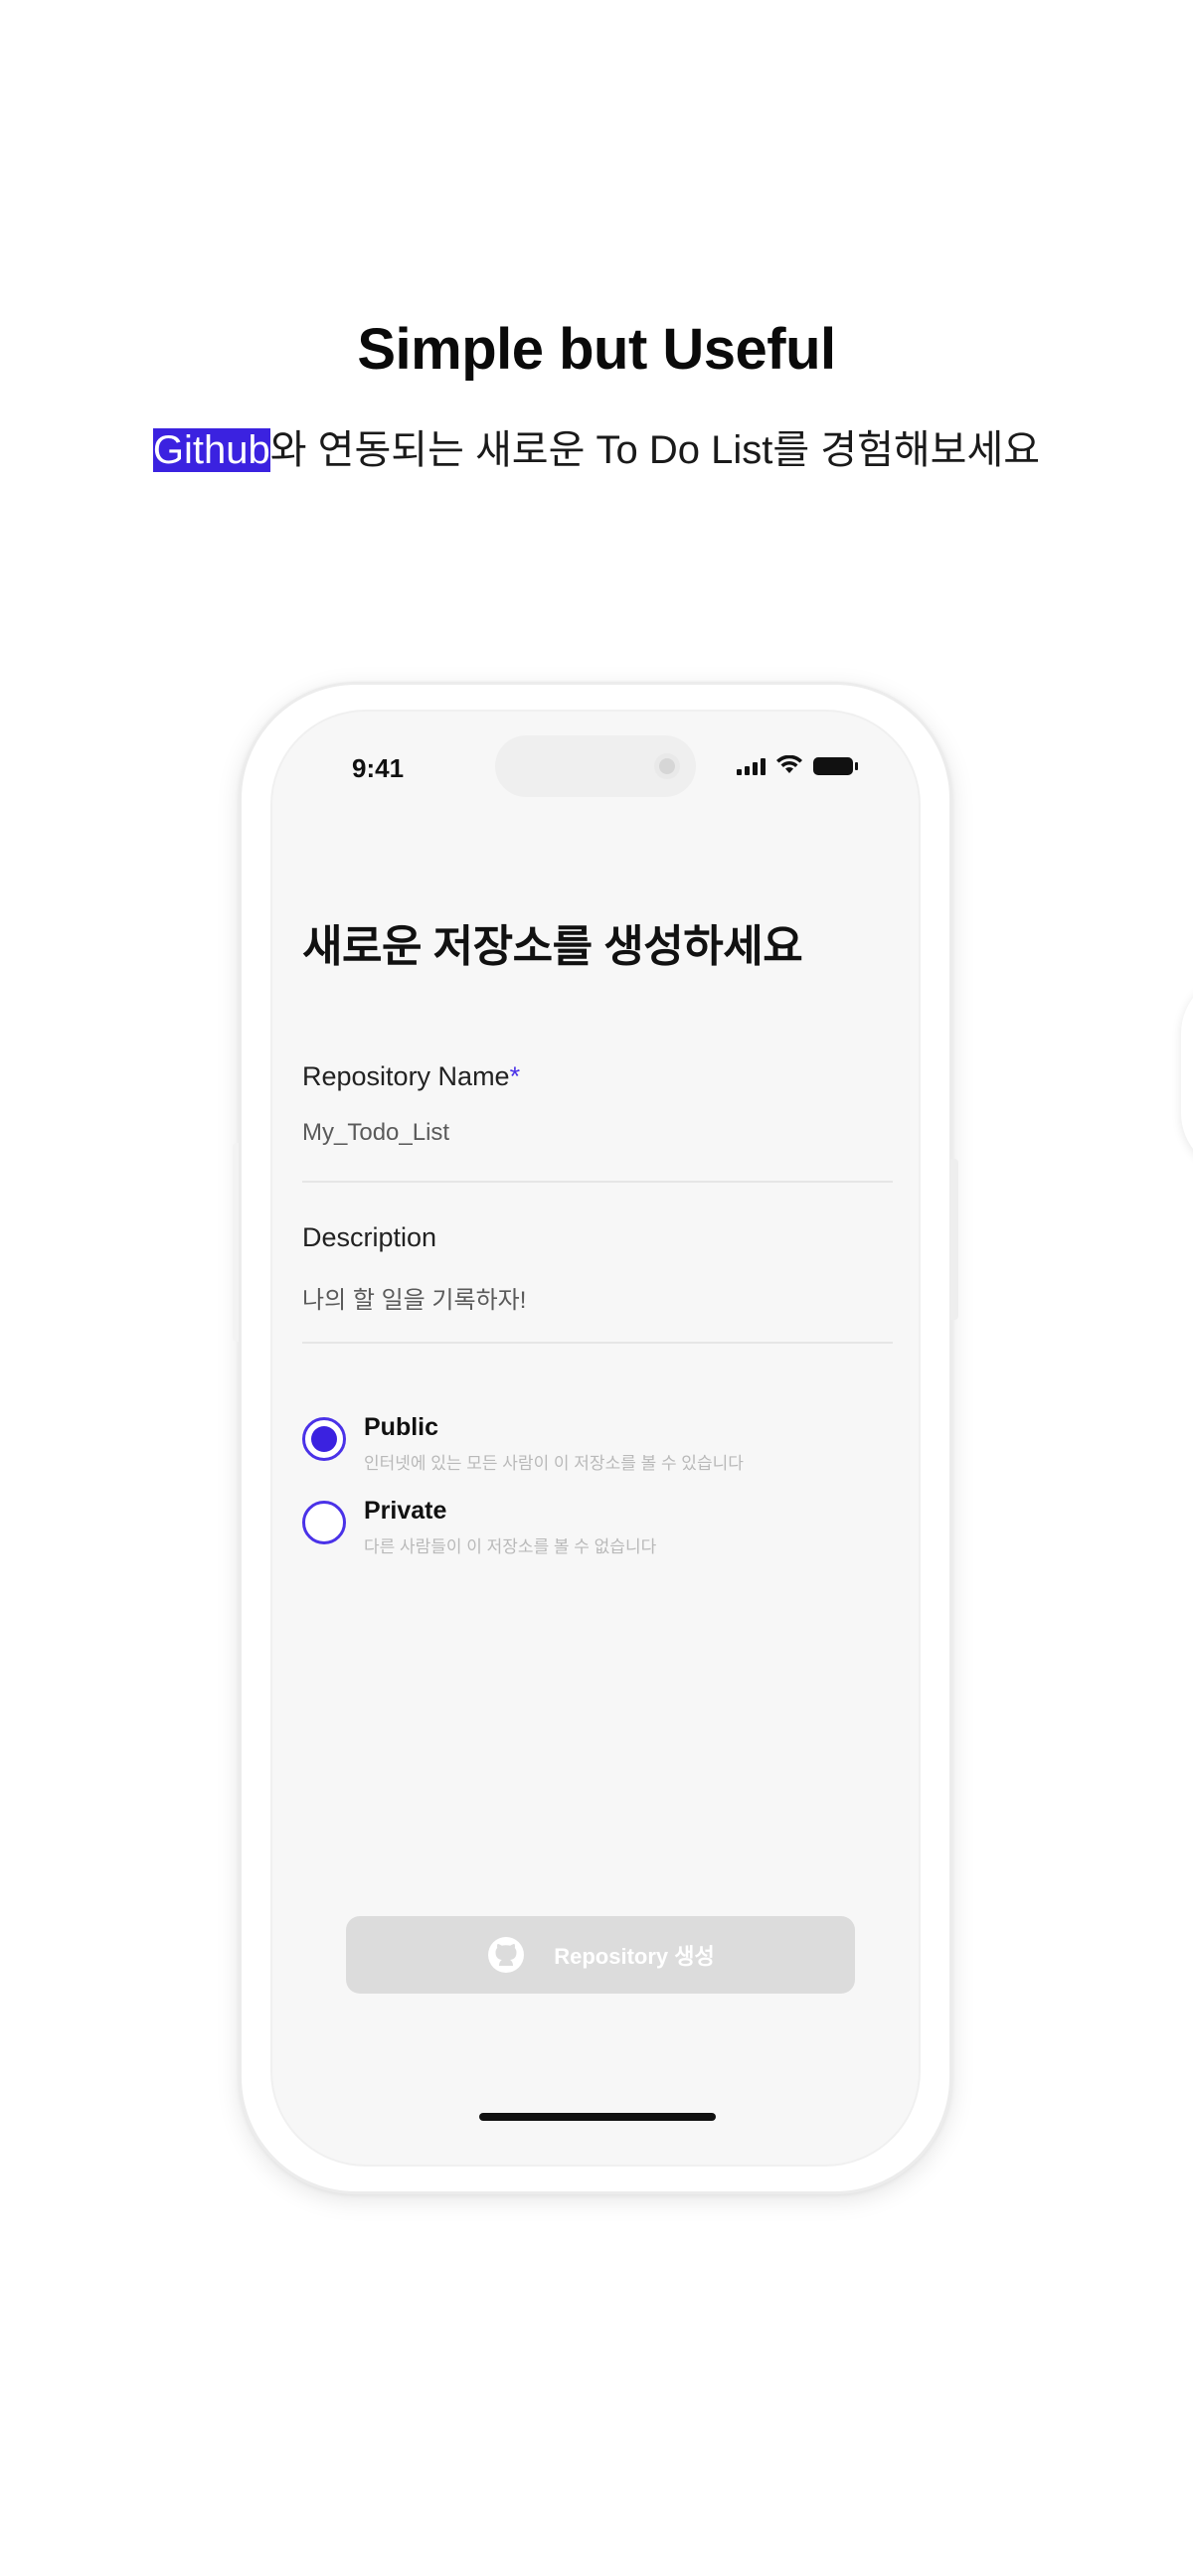  Describe the element at coordinates (1187, 1073) in the screenshot. I see `next-phone-edge` at that location.